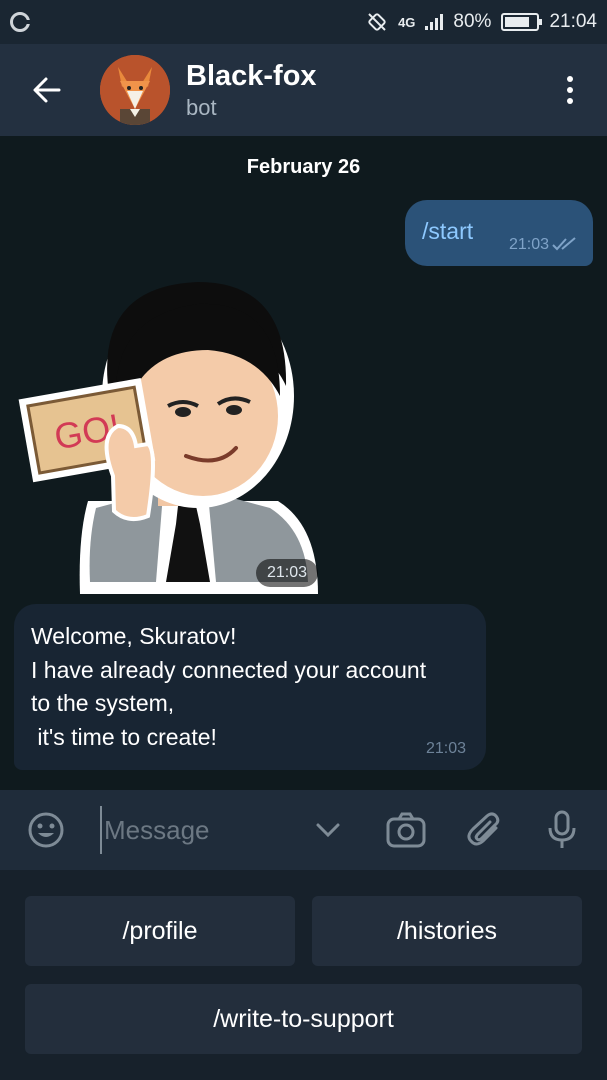  What do you see at coordinates (303, 22) in the screenshot?
I see `status-bar: 4G 80% 21:04` at bounding box center [303, 22].